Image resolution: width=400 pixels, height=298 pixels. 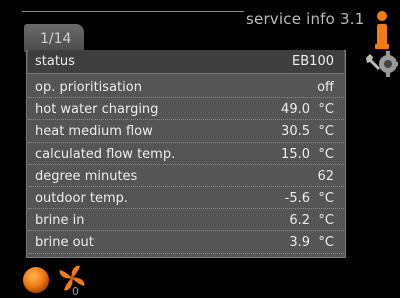 What do you see at coordinates (54, 279) in the screenshot?
I see `status-bar-icons` at bounding box center [54, 279].